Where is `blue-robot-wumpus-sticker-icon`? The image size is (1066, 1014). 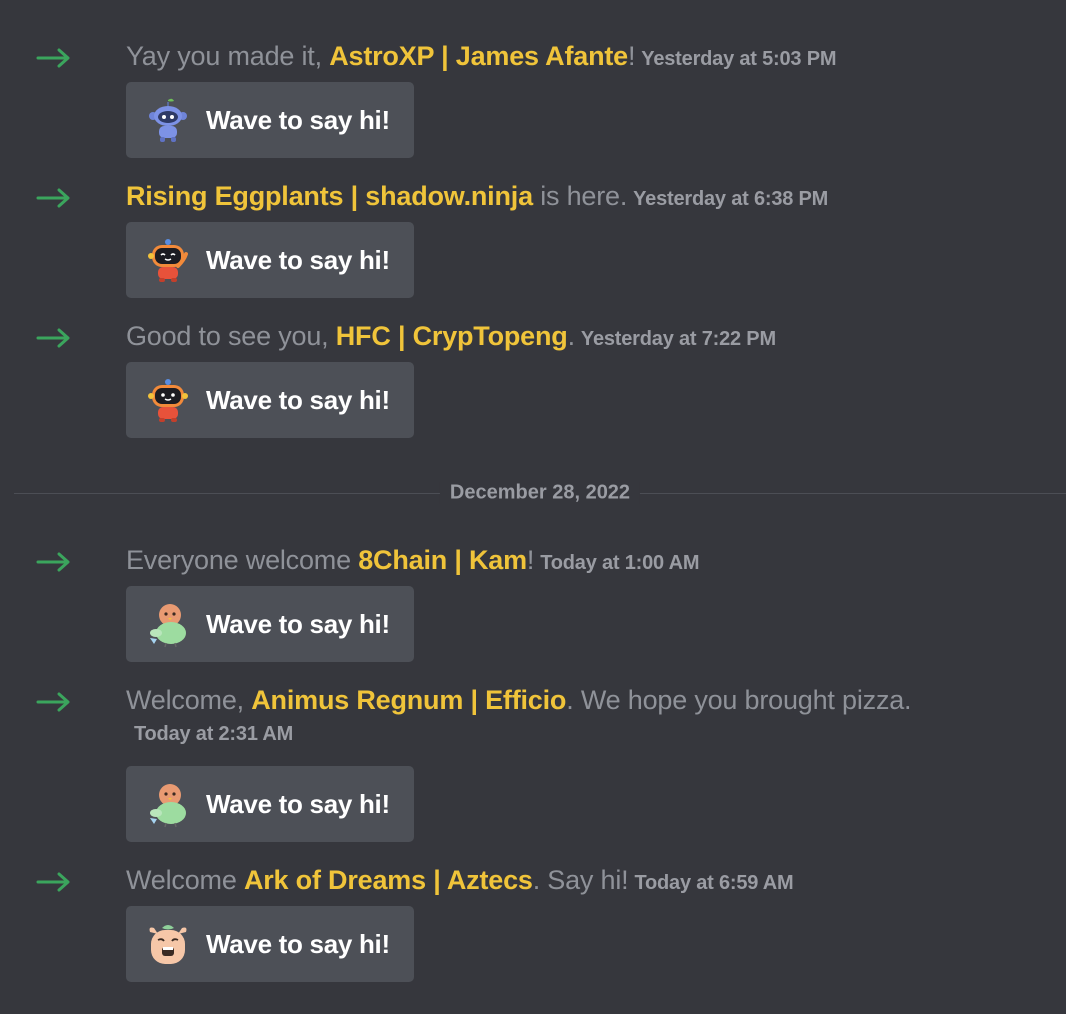 blue-robot-wumpus-sticker-icon is located at coordinates (168, 120).